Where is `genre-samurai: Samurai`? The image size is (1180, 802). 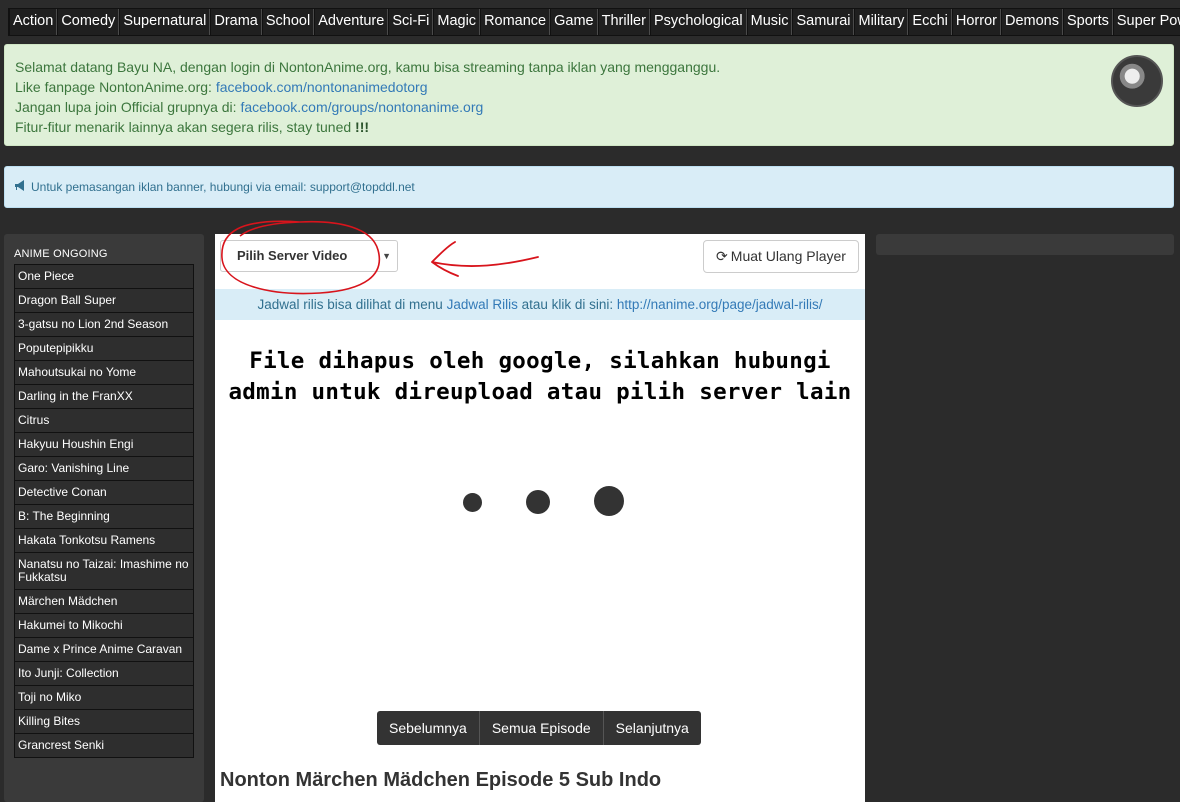 genre-samurai: Samurai is located at coordinates (823, 22).